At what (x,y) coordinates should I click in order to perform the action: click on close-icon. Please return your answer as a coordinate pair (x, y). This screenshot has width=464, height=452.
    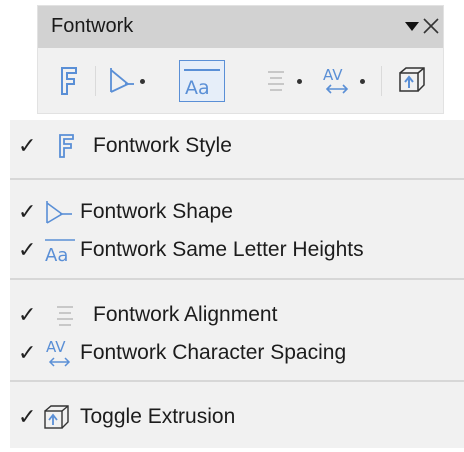
    Looking at the image, I should click on (431, 26).